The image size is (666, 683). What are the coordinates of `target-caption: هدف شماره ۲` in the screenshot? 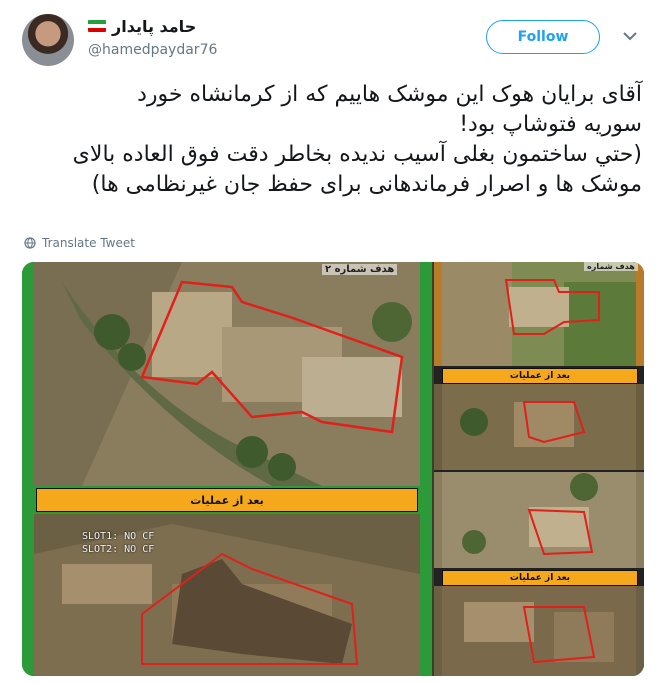 It's located at (360, 269).